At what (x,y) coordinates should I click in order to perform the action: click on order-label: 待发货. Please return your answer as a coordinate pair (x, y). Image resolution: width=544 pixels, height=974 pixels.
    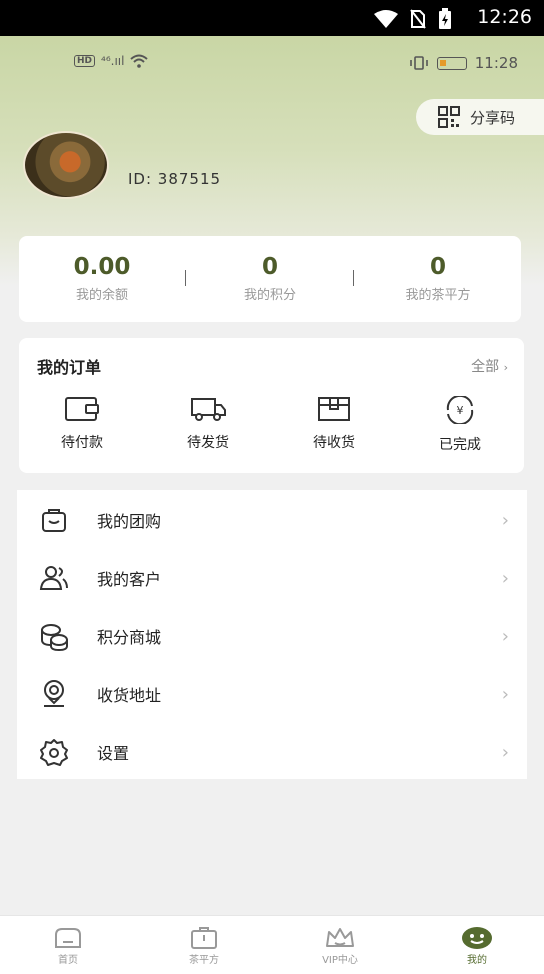
    Looking at the image, I should click on (208, 443).